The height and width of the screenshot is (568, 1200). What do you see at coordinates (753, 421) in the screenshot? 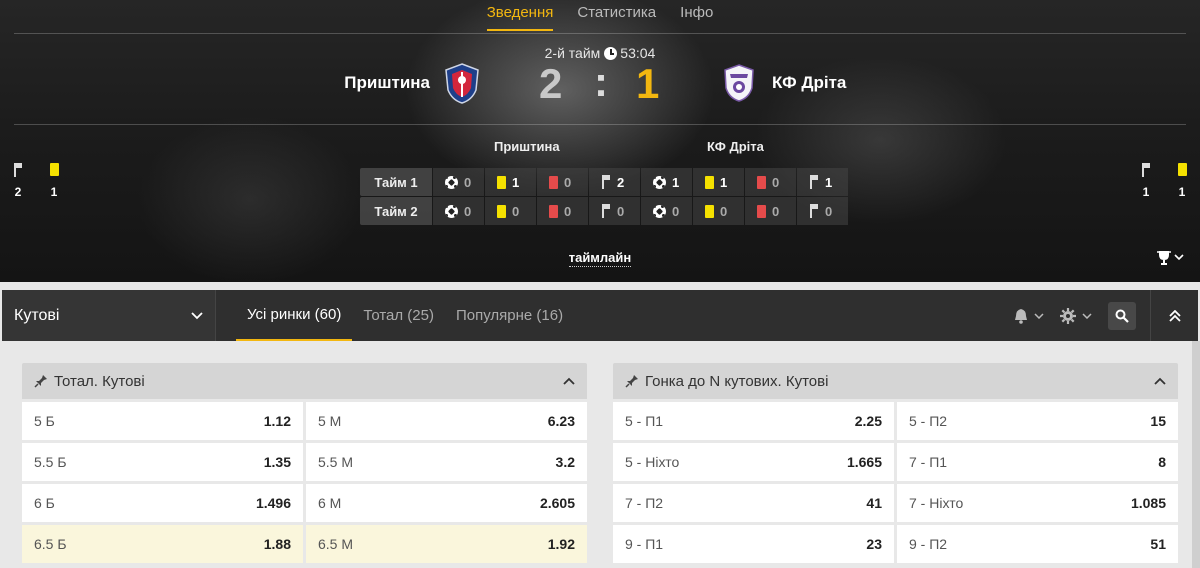
I see `odd-button: 5 - П1 2.25` at bounding box center [753, 421].